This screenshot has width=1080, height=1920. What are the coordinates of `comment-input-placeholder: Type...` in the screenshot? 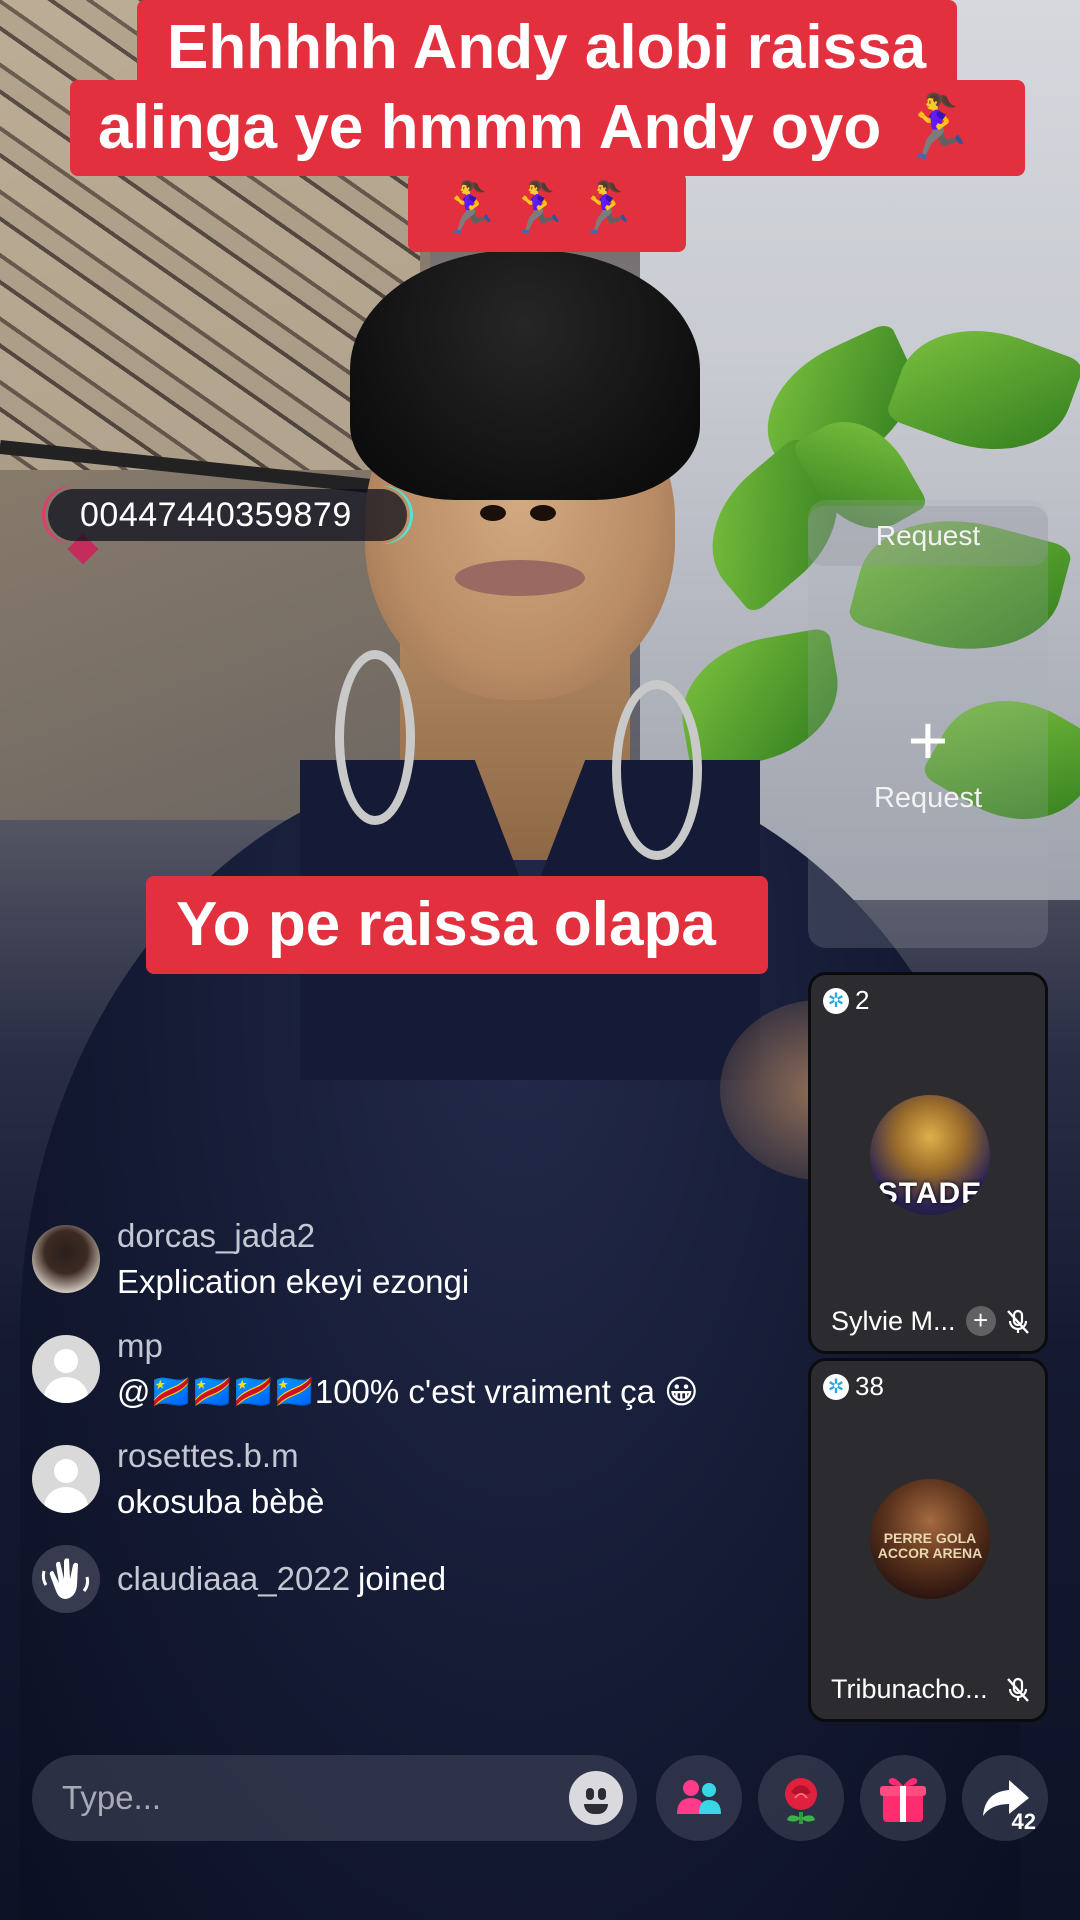 It's located at (112, 1797).